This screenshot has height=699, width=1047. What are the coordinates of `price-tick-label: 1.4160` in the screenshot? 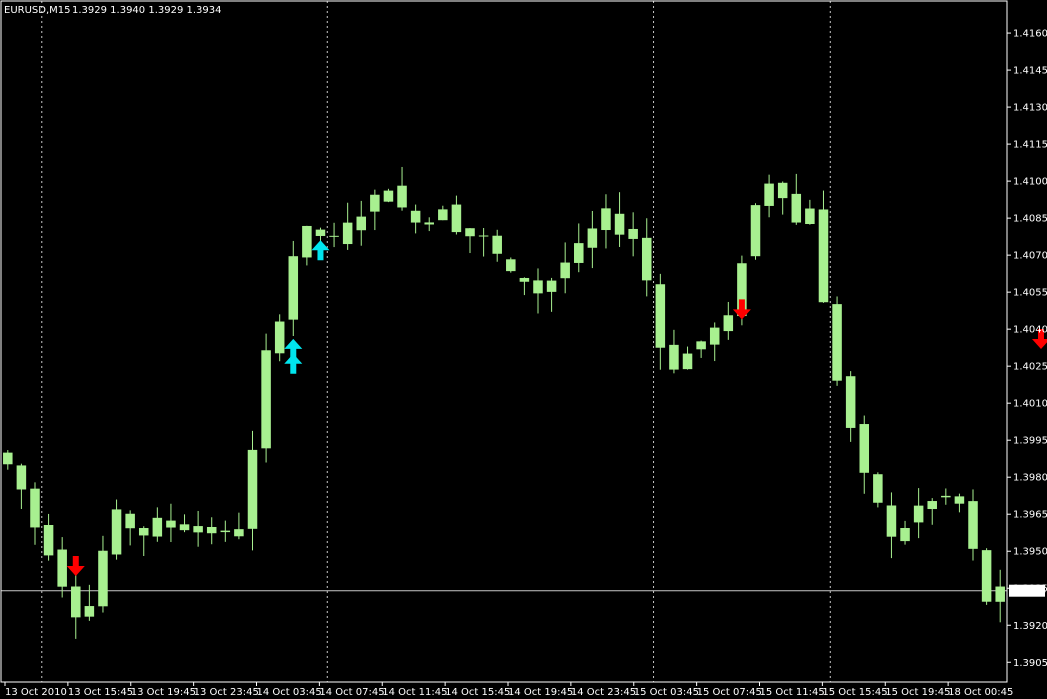 It's located at (1030, 34).